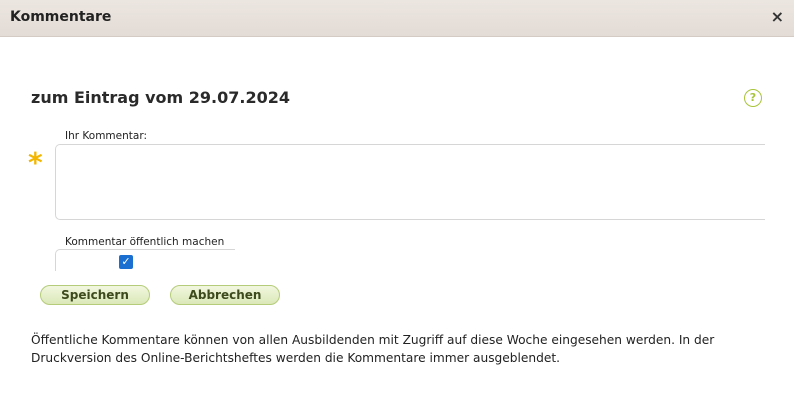  Describe the element at coordinates (126, 262) in the screenshot. I see `public-comment-checkbox: ✓` at that location.